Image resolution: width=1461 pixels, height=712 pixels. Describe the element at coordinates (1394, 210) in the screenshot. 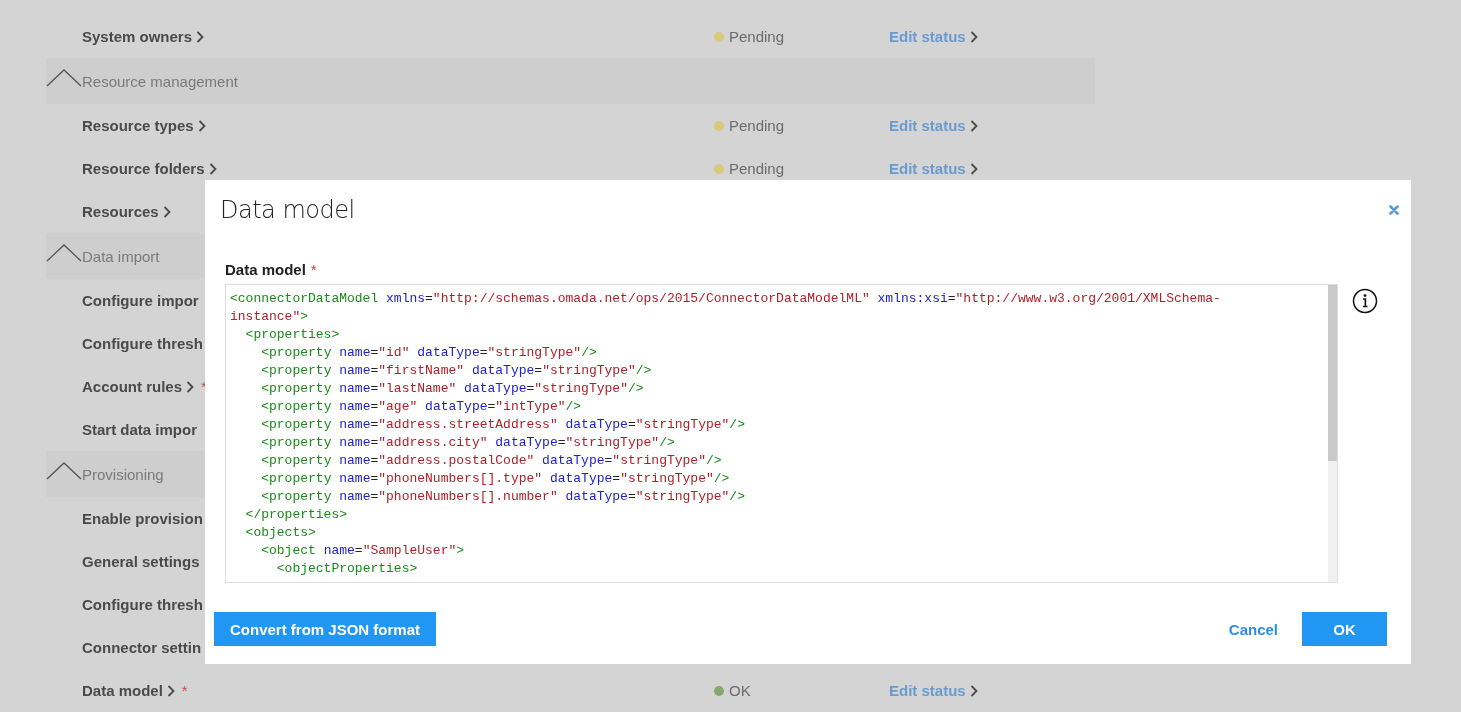

I see `close-icon` at that location.